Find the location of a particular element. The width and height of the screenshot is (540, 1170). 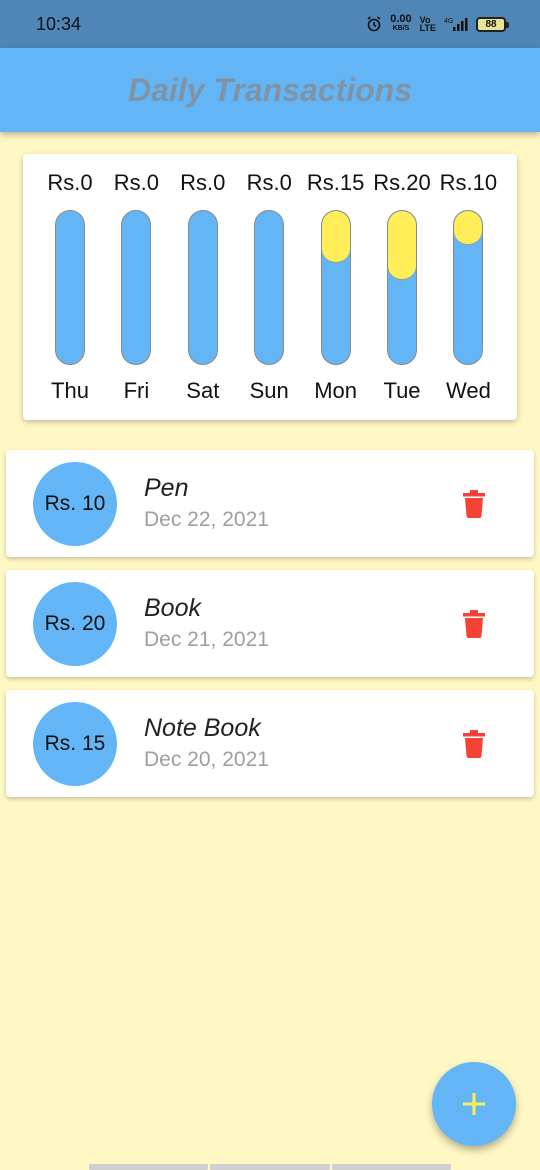

chart-day-label: Tue is located at coordinates (402, 390).